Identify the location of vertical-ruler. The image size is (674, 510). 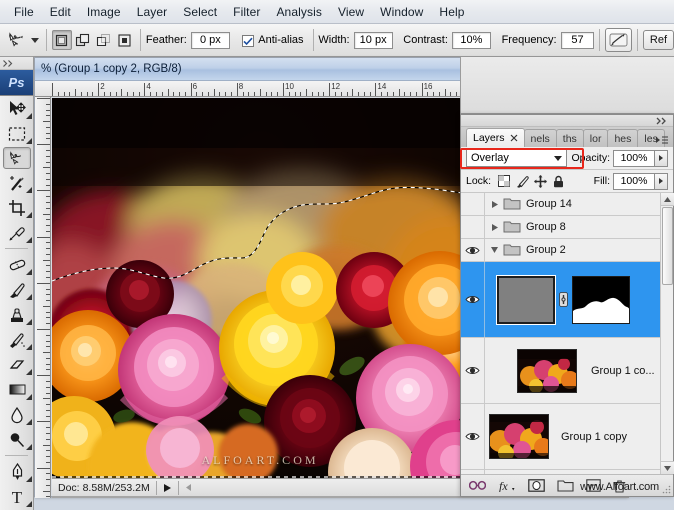
(43, 297).